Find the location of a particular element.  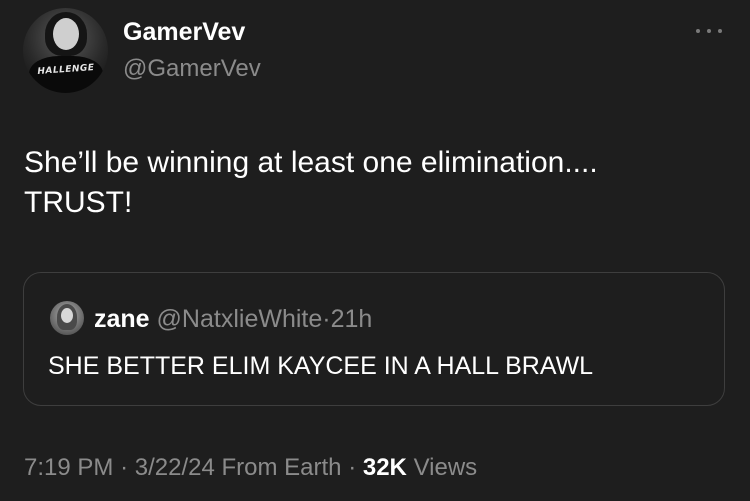

tweet-time: 7:19 PM is located at coordinates (68, 467).